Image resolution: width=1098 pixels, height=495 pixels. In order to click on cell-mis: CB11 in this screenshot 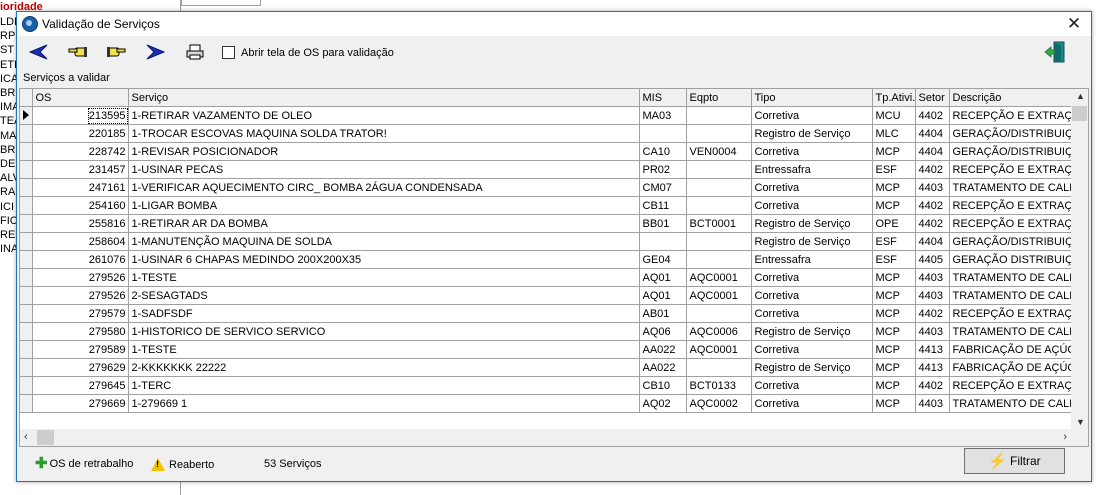, I will do `click(663, 205)`.